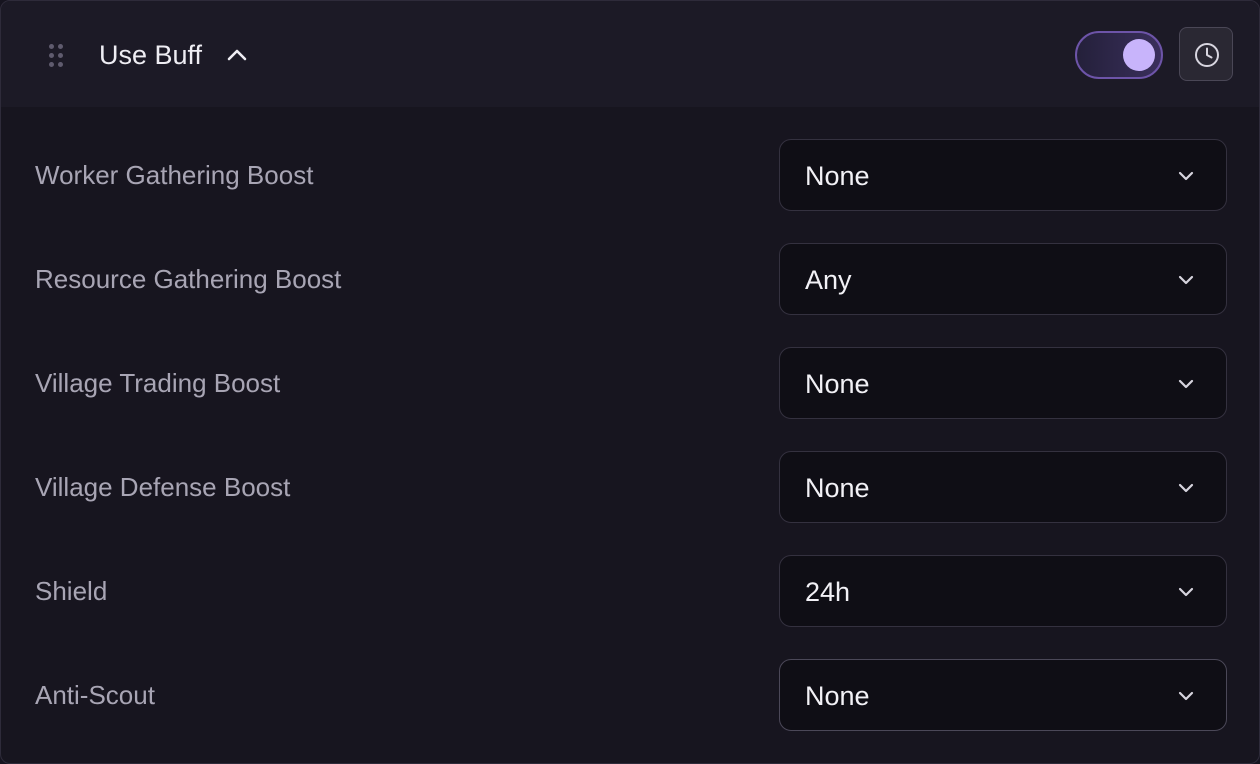 The image size is (1260, 764). Describe the element at coordinates (56, 56) in the screenshot. I see `drag-handle-icon` at that location.